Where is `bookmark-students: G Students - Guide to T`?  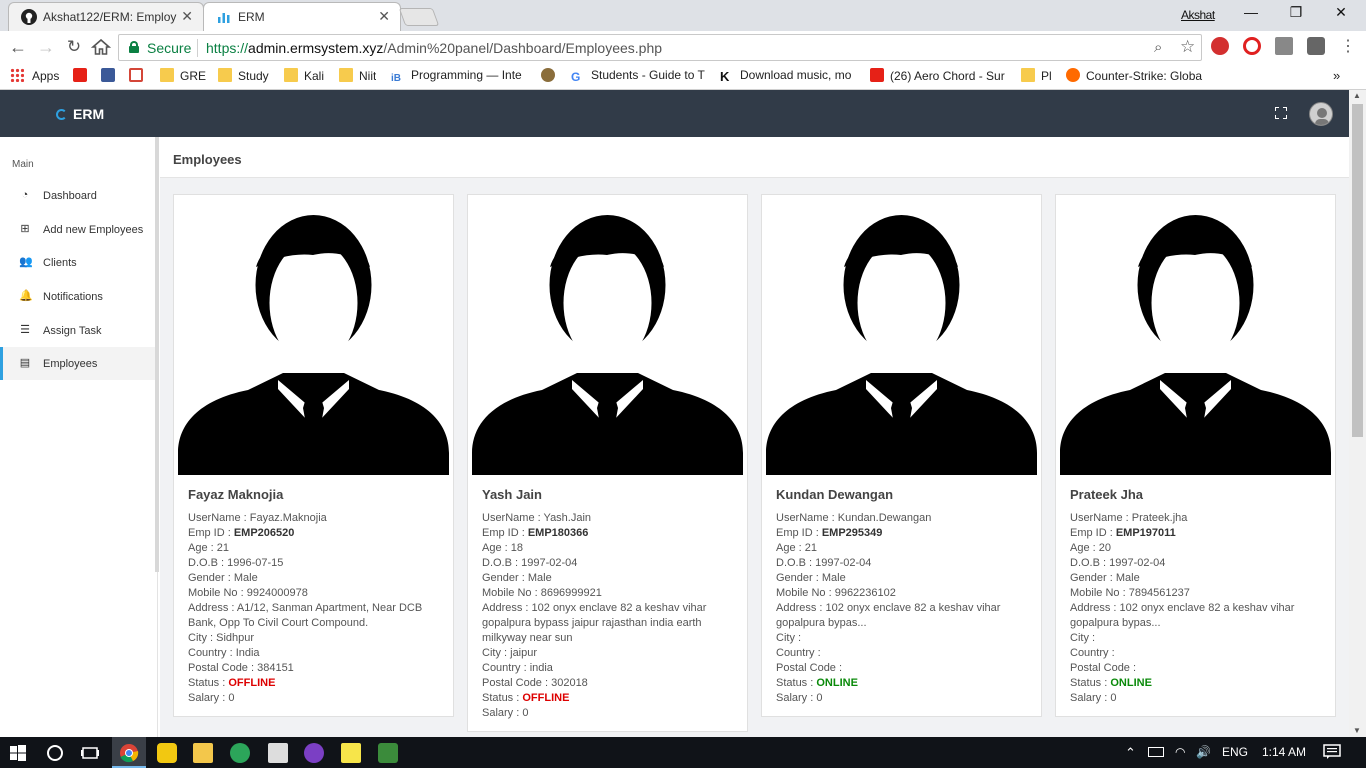 bookmark-students: G Students - Guide to T is located at coordinates (639, 77).